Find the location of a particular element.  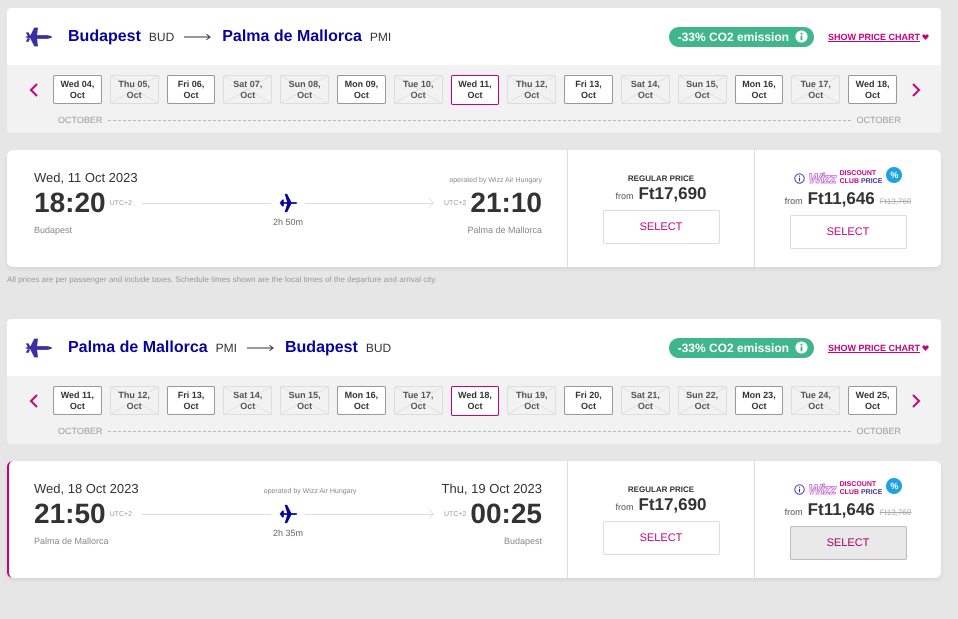

origin-city: Palma de Mallorca is located at coordinates (138, 347).